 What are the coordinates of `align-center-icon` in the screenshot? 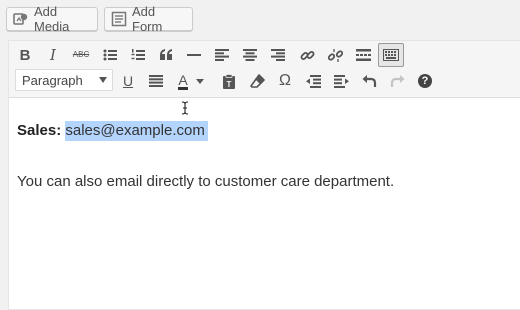 It's located at (250, 55).